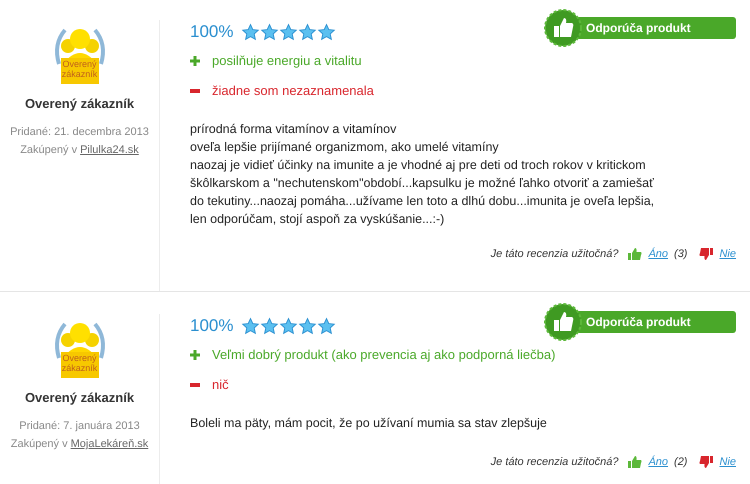 The image size is (750, 484). Describe the element at coordinates (287, 61) in the screenshot. I see `pros-text: posilňuje energiu a vitalitu` at that location.